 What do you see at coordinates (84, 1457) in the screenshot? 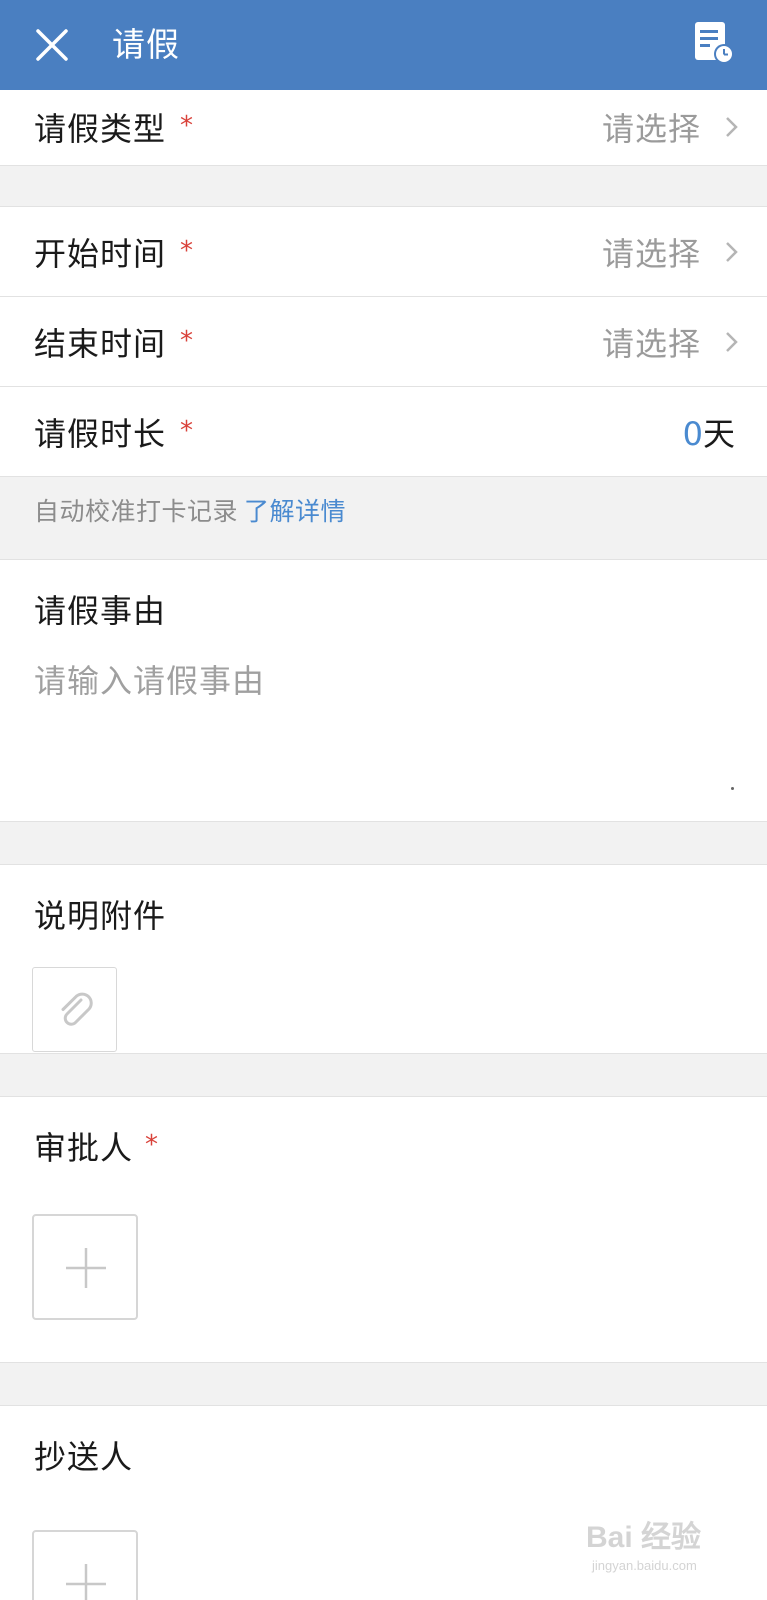
I see `cc-label: 抄送人` at bounding box center [84, 1457].